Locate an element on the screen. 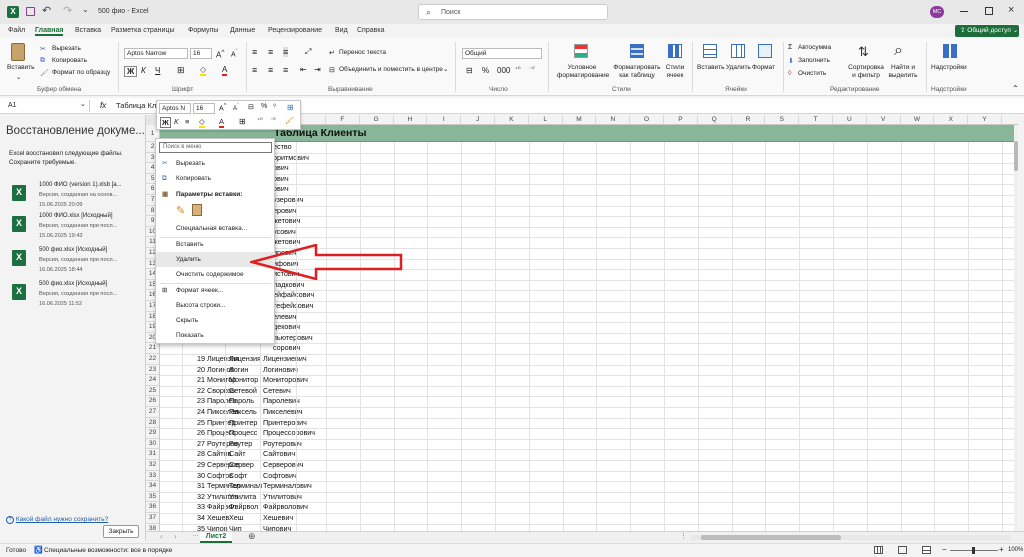 The height and width of the screenshot is (557, 1024). table-cell: 22 is located at coordinates (193, 391).